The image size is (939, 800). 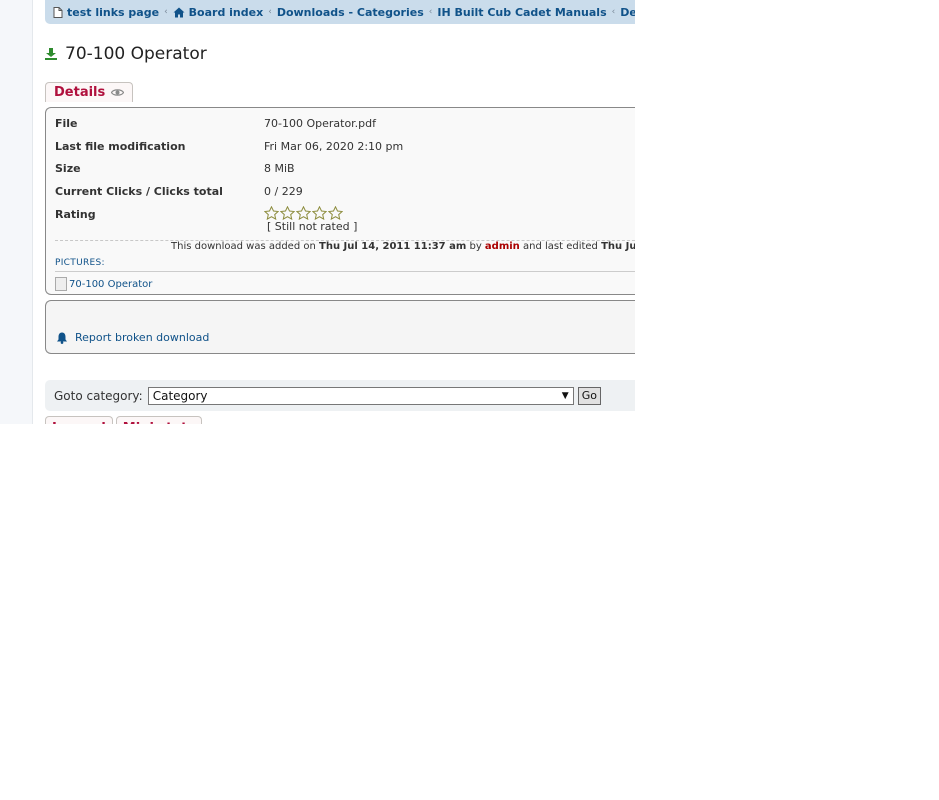 I want to click on tab-legend: Legend, so click(x=79, y=420).